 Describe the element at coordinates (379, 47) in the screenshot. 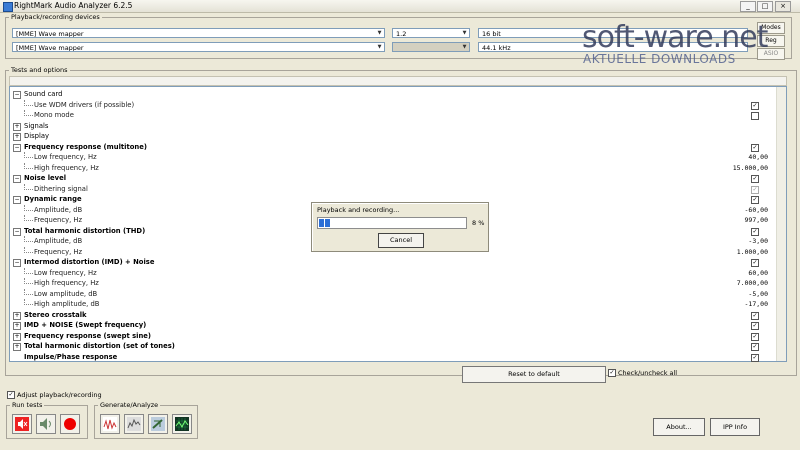

I see `chevron-down-icon: ▼` at that location.